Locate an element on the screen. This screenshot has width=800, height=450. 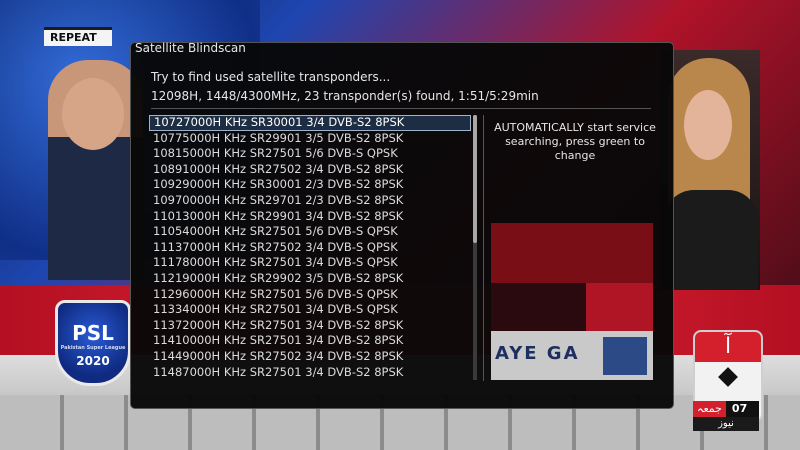
psl-logo: PSL Pakistan Super League 2020 is located at coordinates (93, 343).